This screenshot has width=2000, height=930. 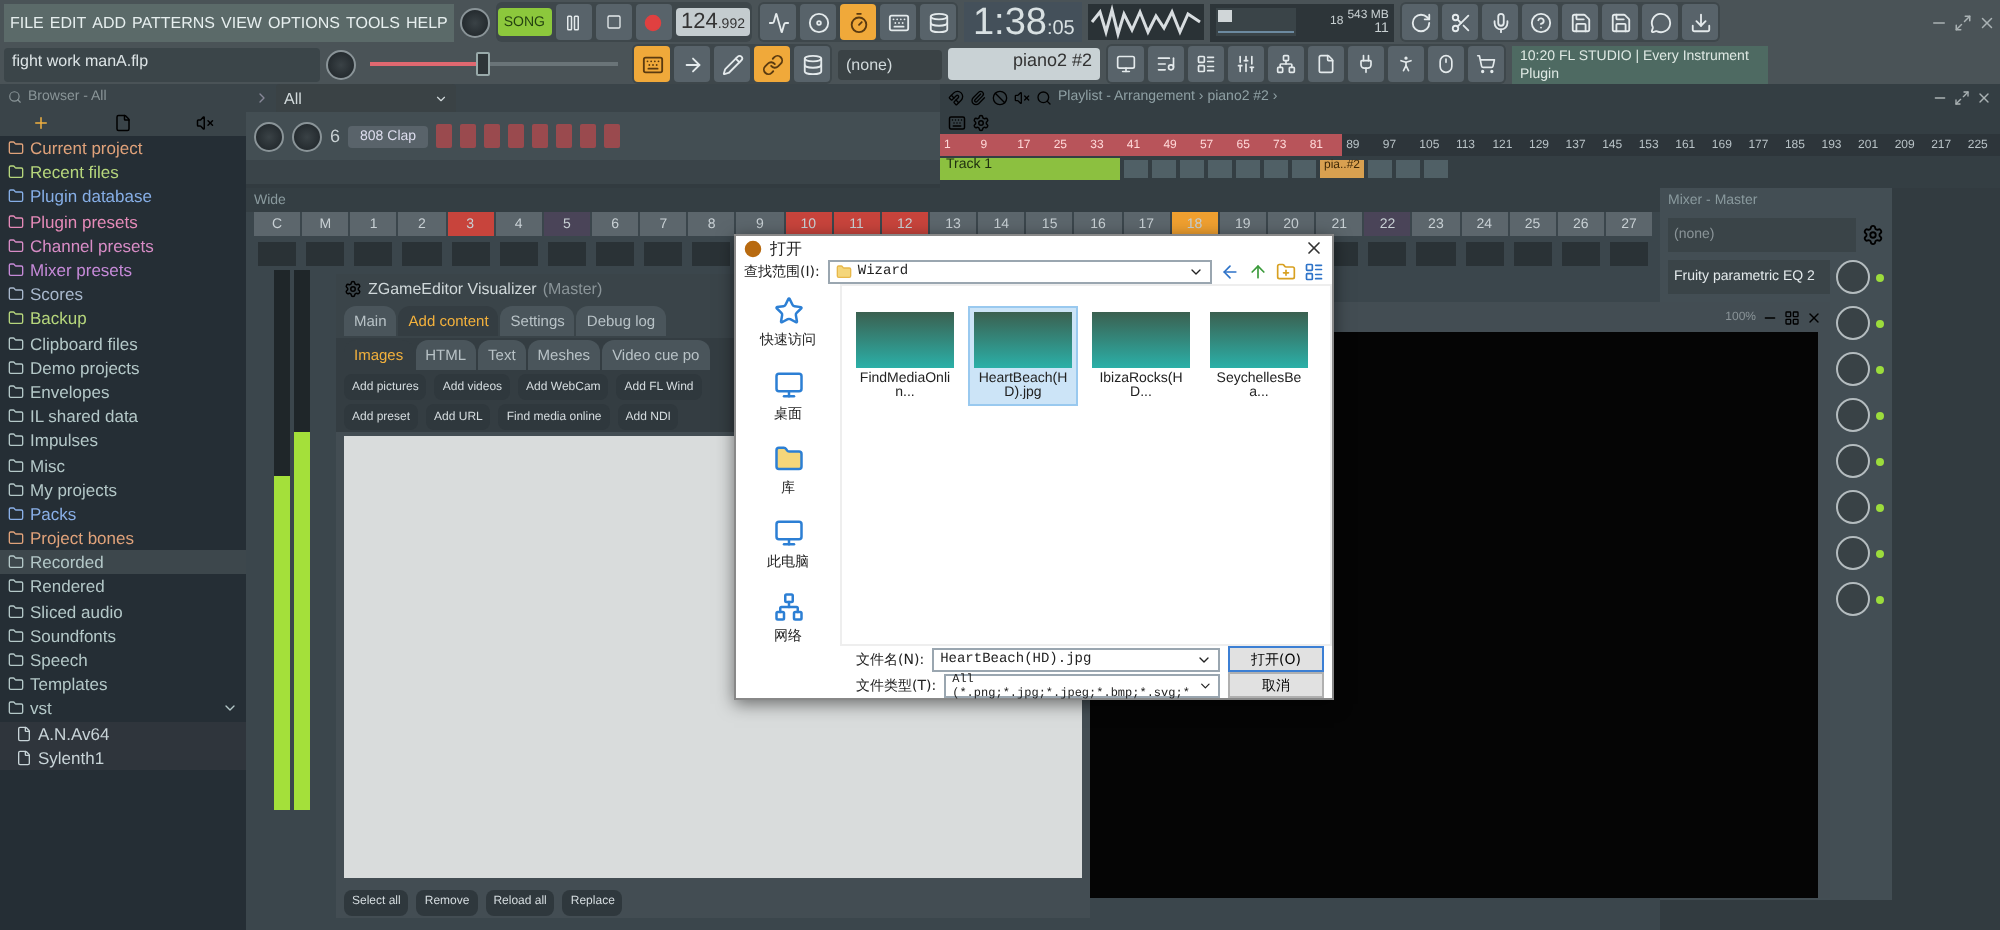 What do you see at coordinates (1024, 64) in the screenshot?
I see `pattern-selector: piano2 #2` at bounding box center [1024, 64].